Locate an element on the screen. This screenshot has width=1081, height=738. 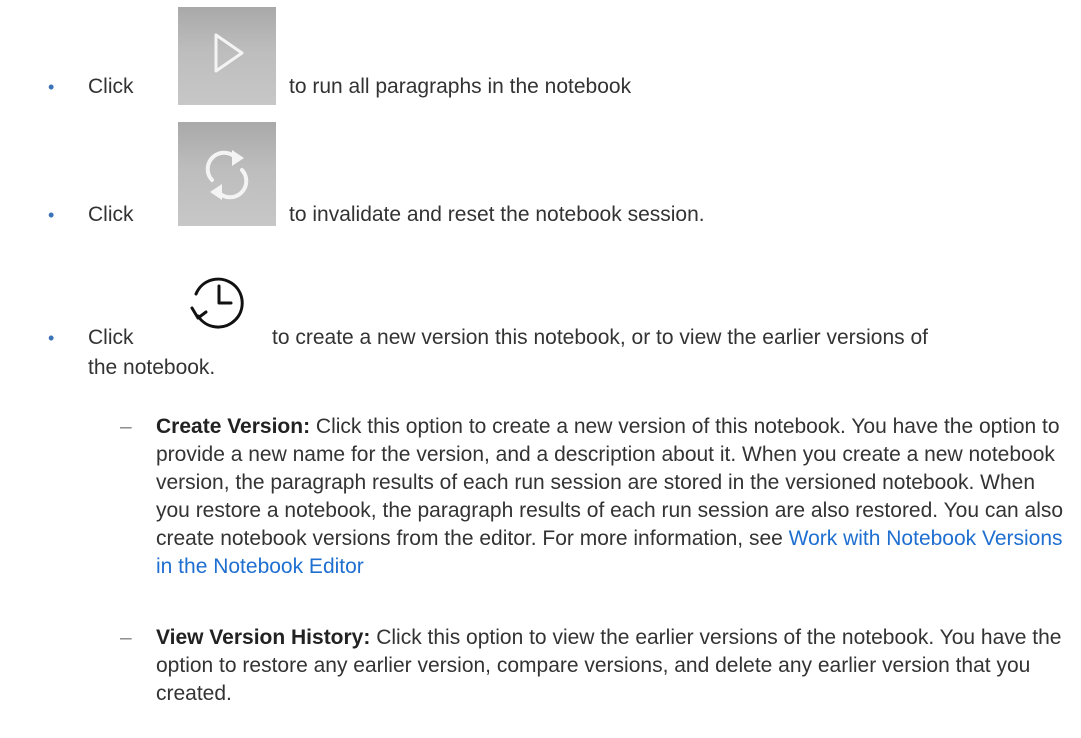
view-history-term: View Version History: is located at coordinates (263, 637).